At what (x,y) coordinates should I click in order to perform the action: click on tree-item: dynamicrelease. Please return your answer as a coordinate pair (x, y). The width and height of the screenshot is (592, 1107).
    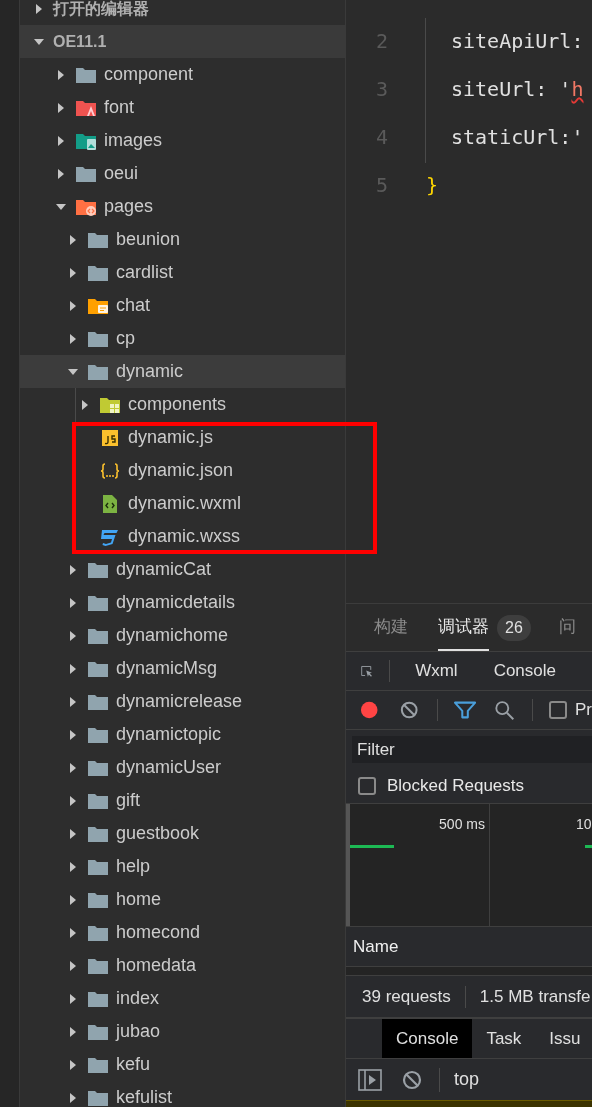
    Looking at the image, I should click on (182, 701).